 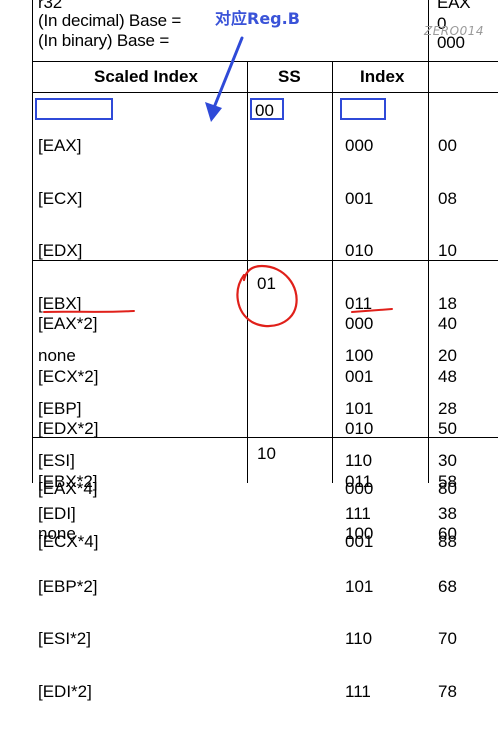 I want to click on index-cell: 001, so click(x=359, y=541).